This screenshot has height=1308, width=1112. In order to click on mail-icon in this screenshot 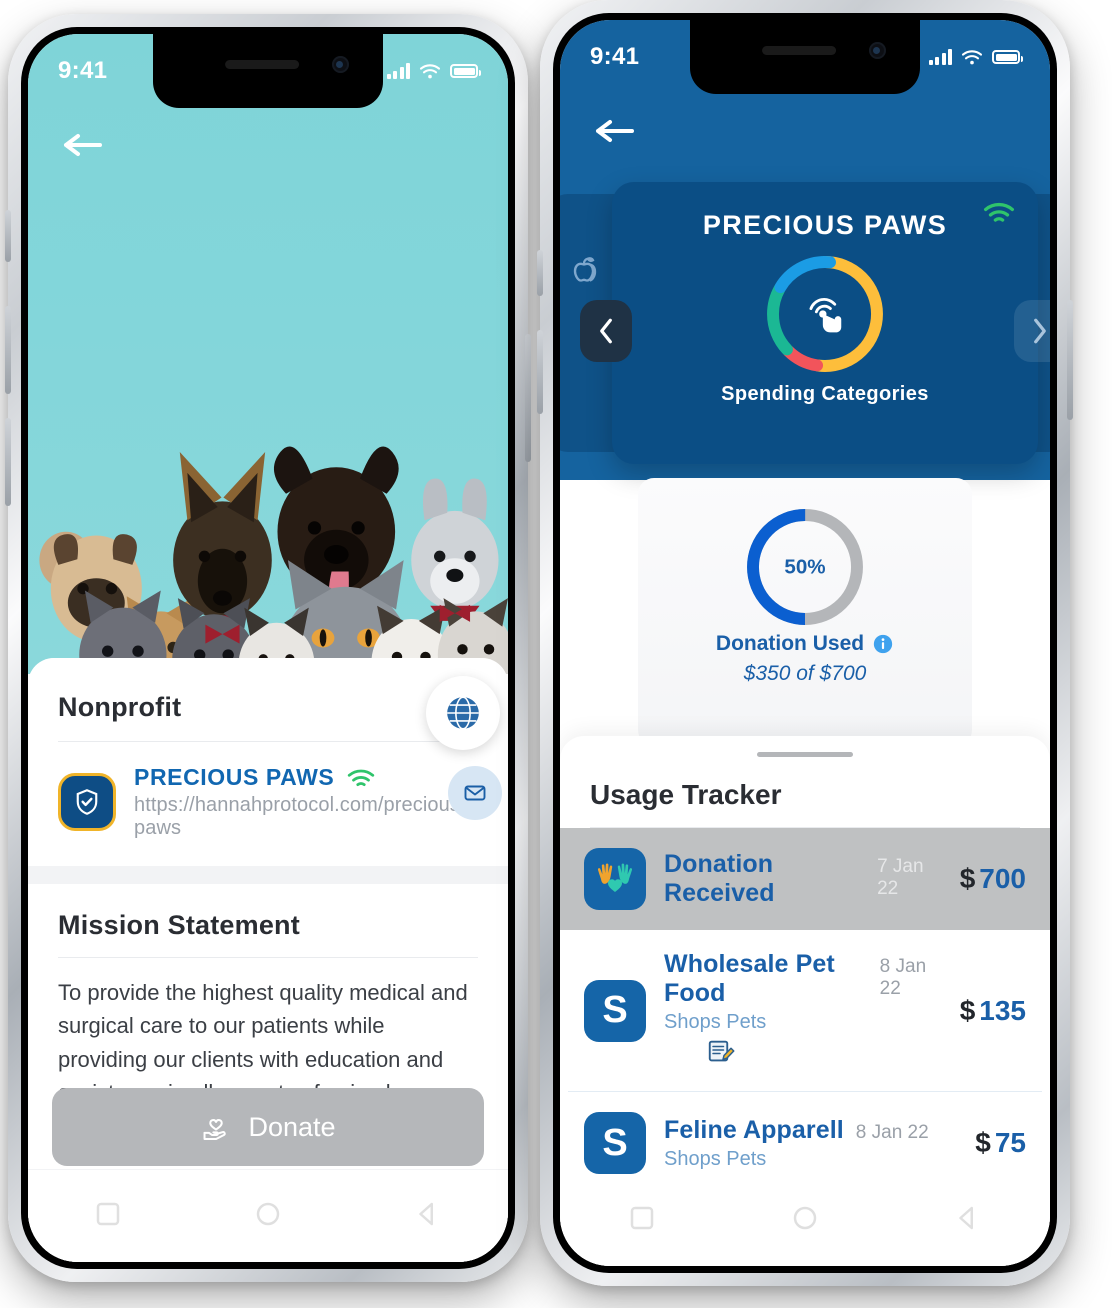, I will do `click(475, 793)`.